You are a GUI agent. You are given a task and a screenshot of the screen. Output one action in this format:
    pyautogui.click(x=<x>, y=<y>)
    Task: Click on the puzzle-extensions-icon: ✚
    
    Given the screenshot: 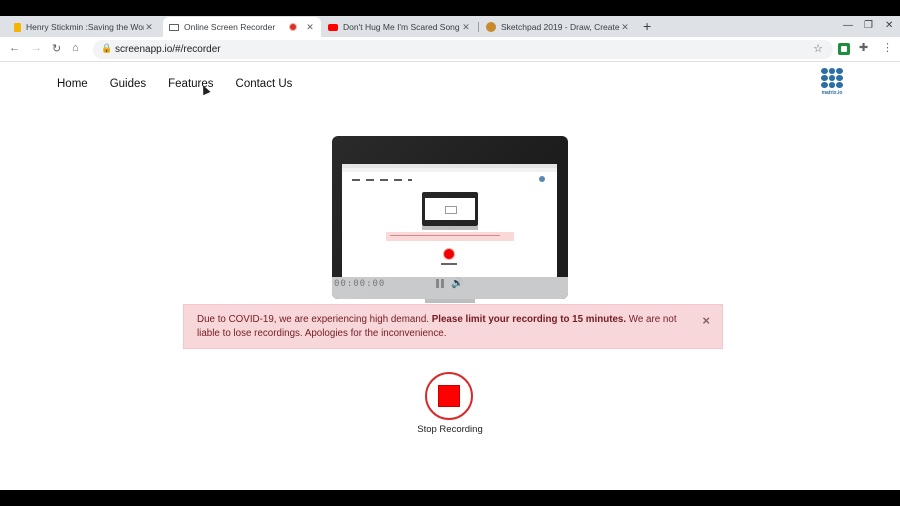 What is the action you would take?
    pyautogui.click(x=863, y=47)
    